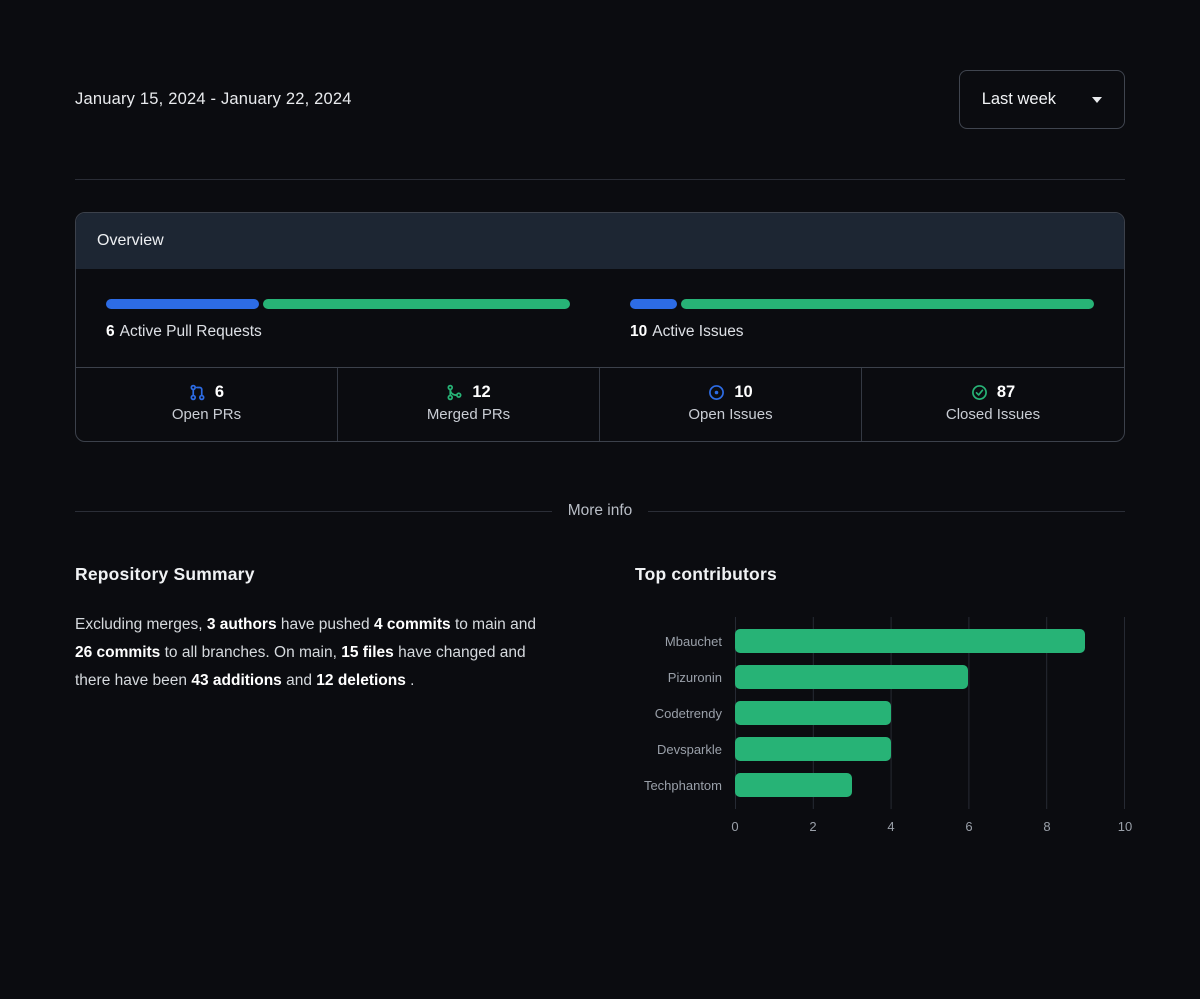  Describe the element at coordinates (251, 653) in the screenshot. I see `summary-text-part: to all branches. On main,` at that location.